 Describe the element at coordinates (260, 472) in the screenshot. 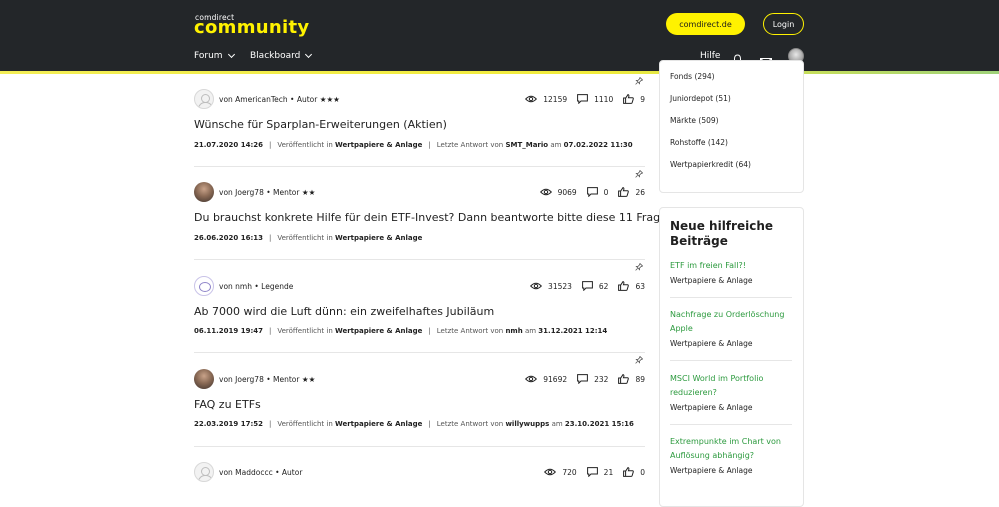

I see `author-info: von Maddoccc • Autor` at that location.